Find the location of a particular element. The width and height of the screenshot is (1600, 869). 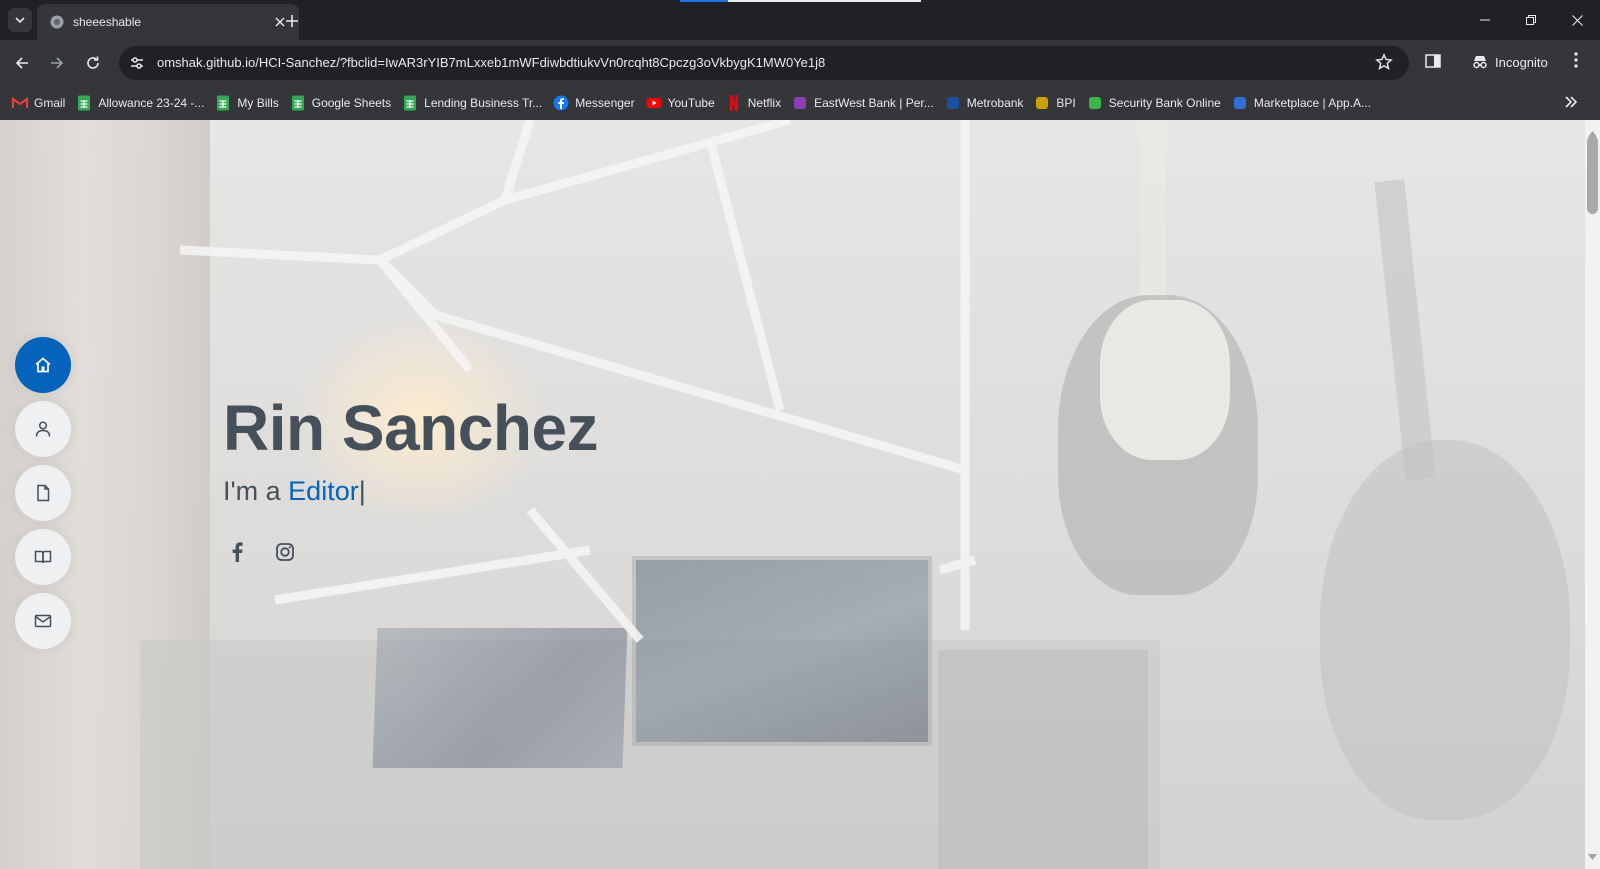

incognito-icon is located at coordinates (1480, 62).